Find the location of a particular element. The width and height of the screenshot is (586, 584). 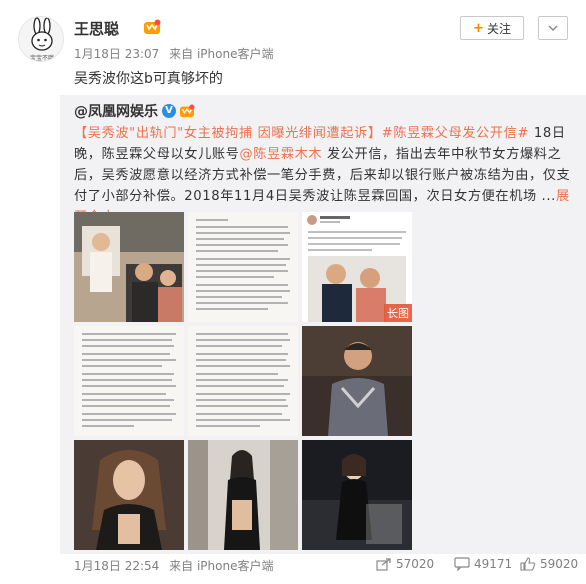

hashtag-link: #陈昱霖父母发公开信# is located at coordinates (455, 133).